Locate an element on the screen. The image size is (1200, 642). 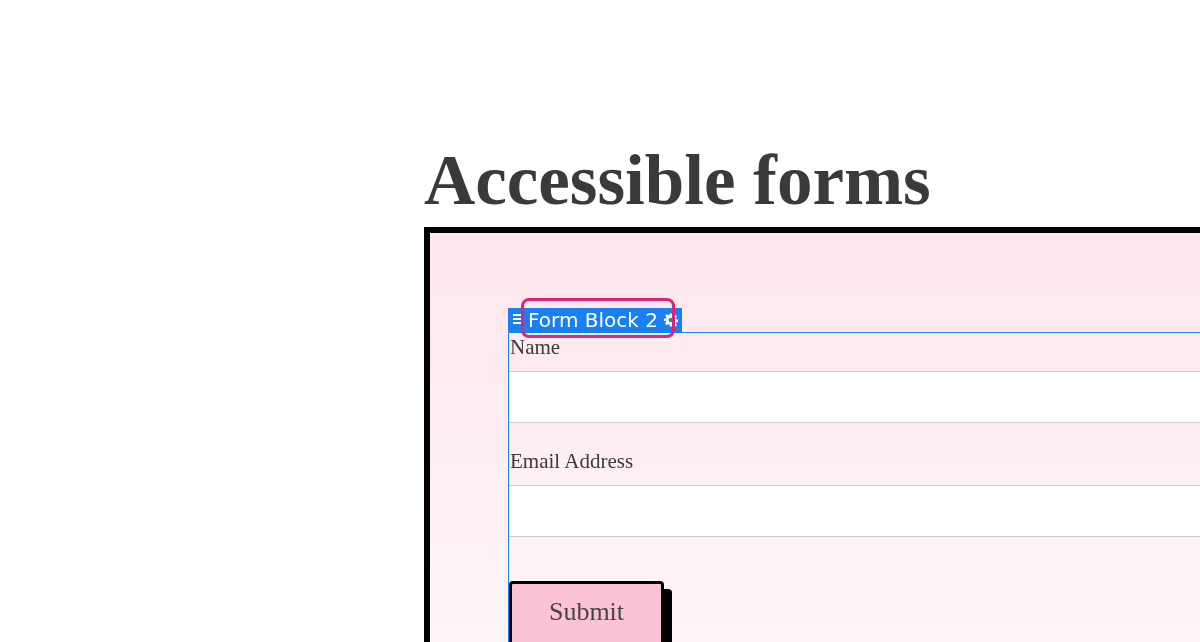
block-tag-label: Form Block 2 is located at coordinates (593, 320).